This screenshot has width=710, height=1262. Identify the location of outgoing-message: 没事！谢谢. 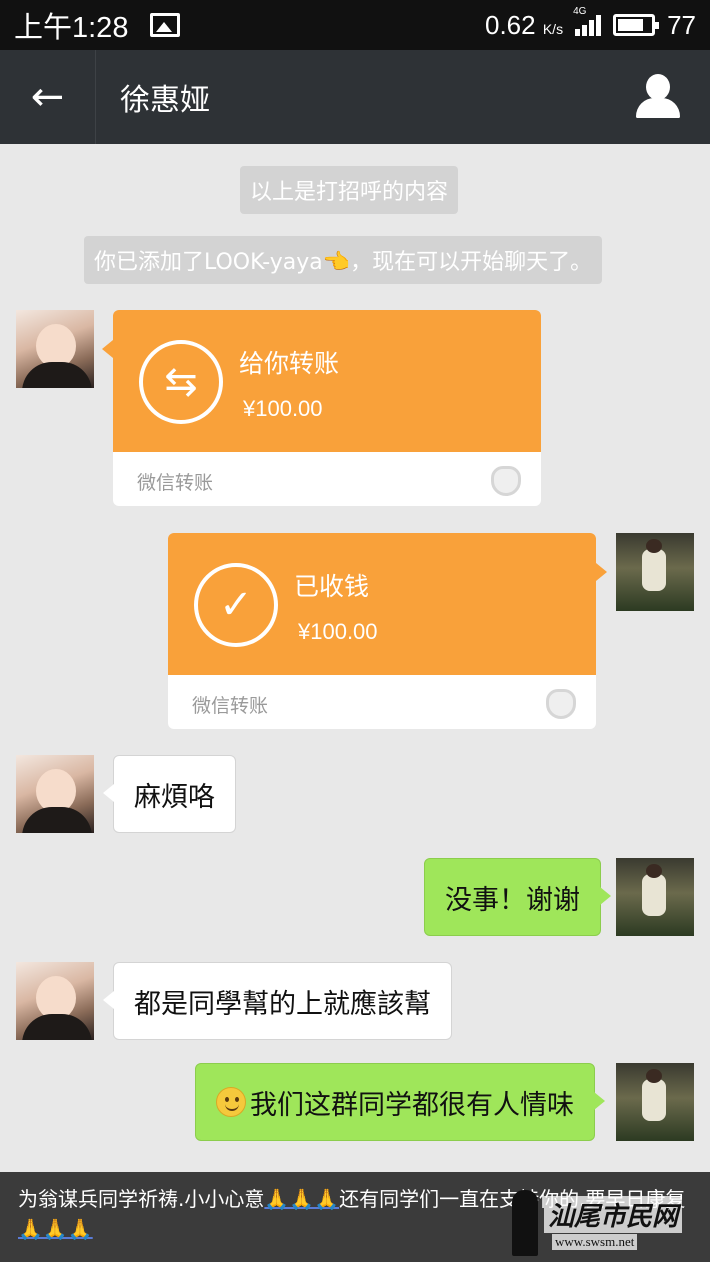
(517, 897).